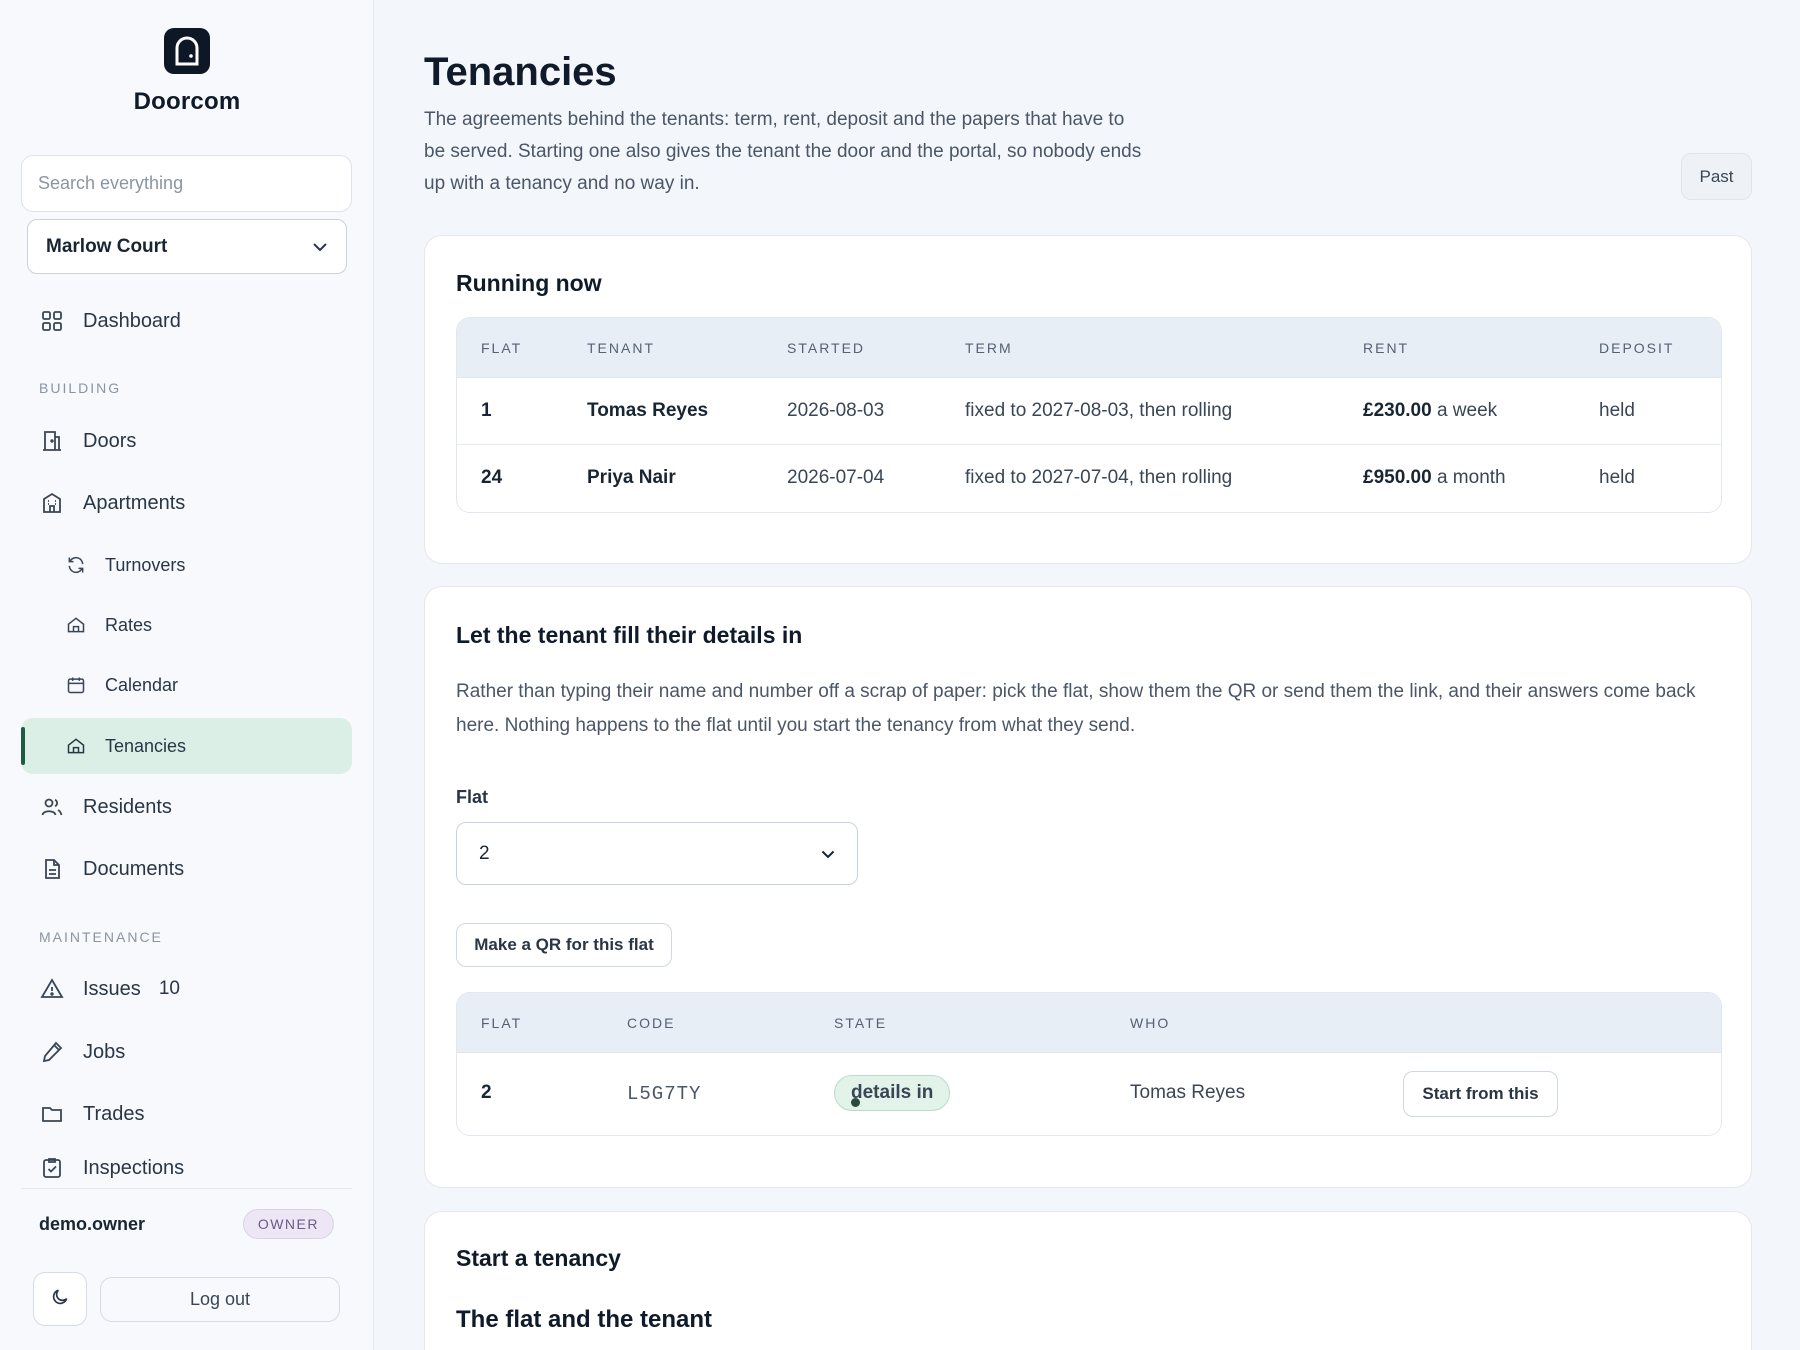 Image resolution: width=1800 pixels, height=1350 pixels. What do you see at coordinates (1617, 410) in the screenshot?
I see `cell-deposit: held` at bounding box center [1617, 410].